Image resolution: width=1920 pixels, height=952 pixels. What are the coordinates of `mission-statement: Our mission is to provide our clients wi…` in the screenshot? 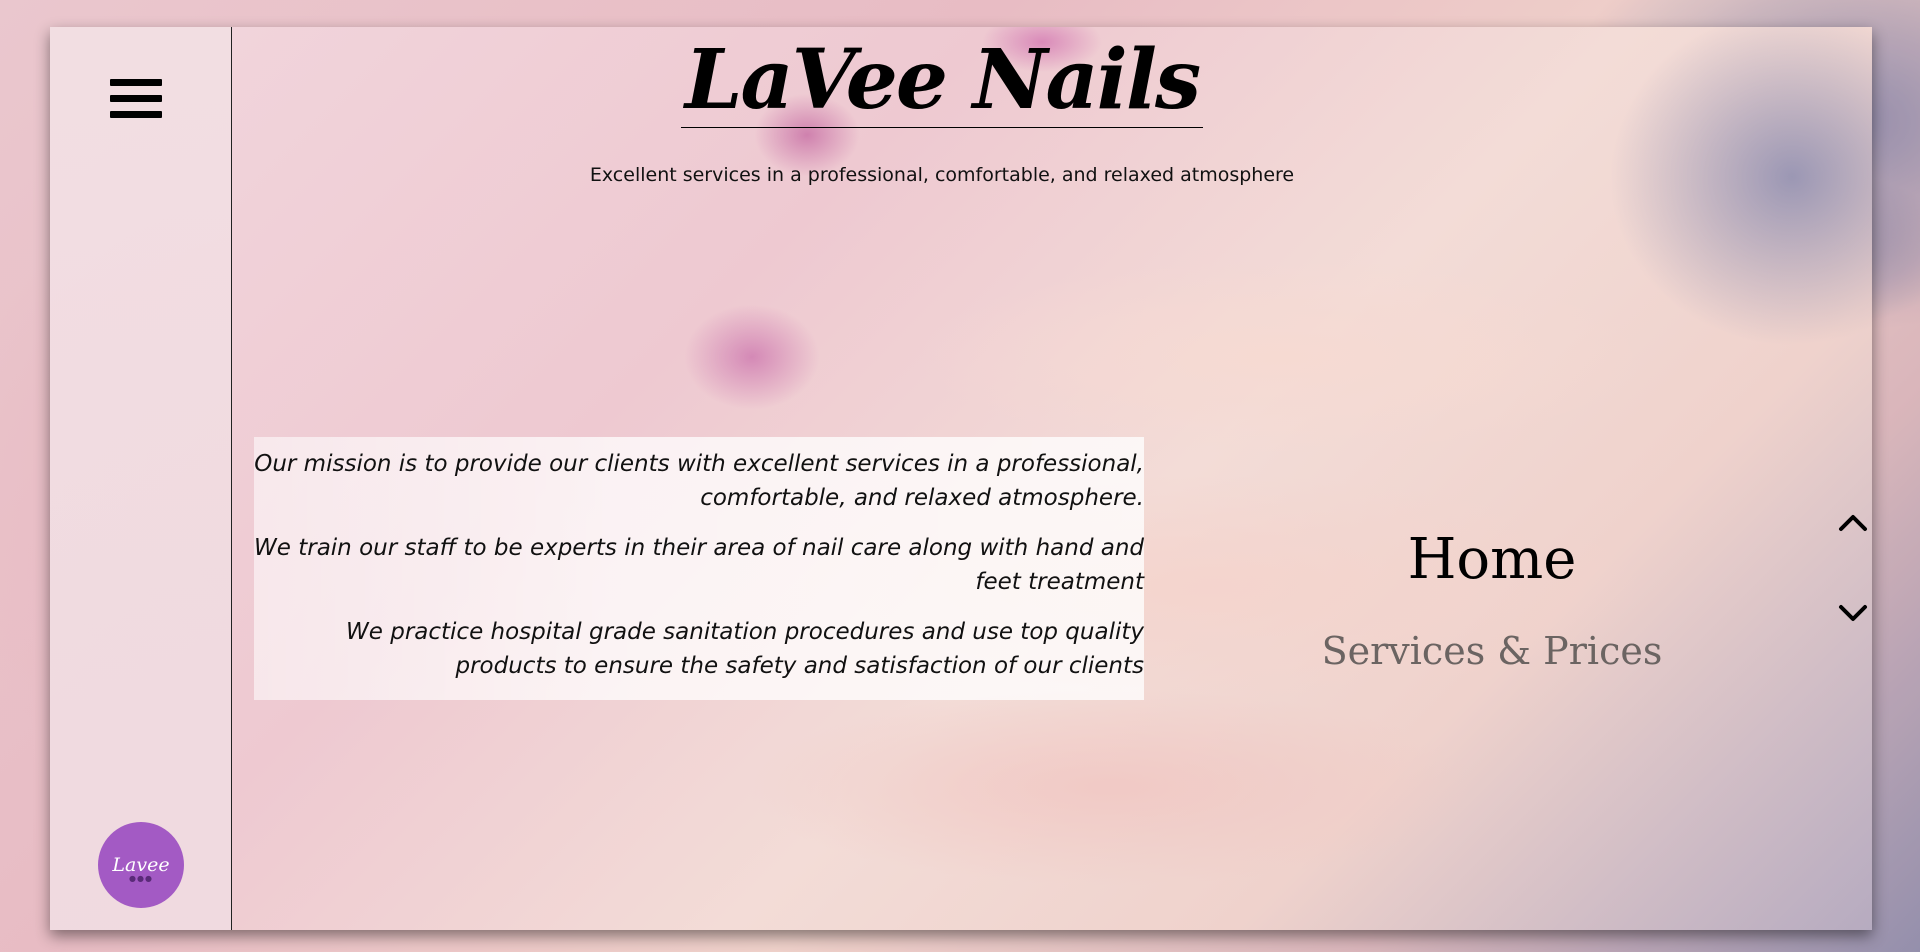 It's located at (699, 568).